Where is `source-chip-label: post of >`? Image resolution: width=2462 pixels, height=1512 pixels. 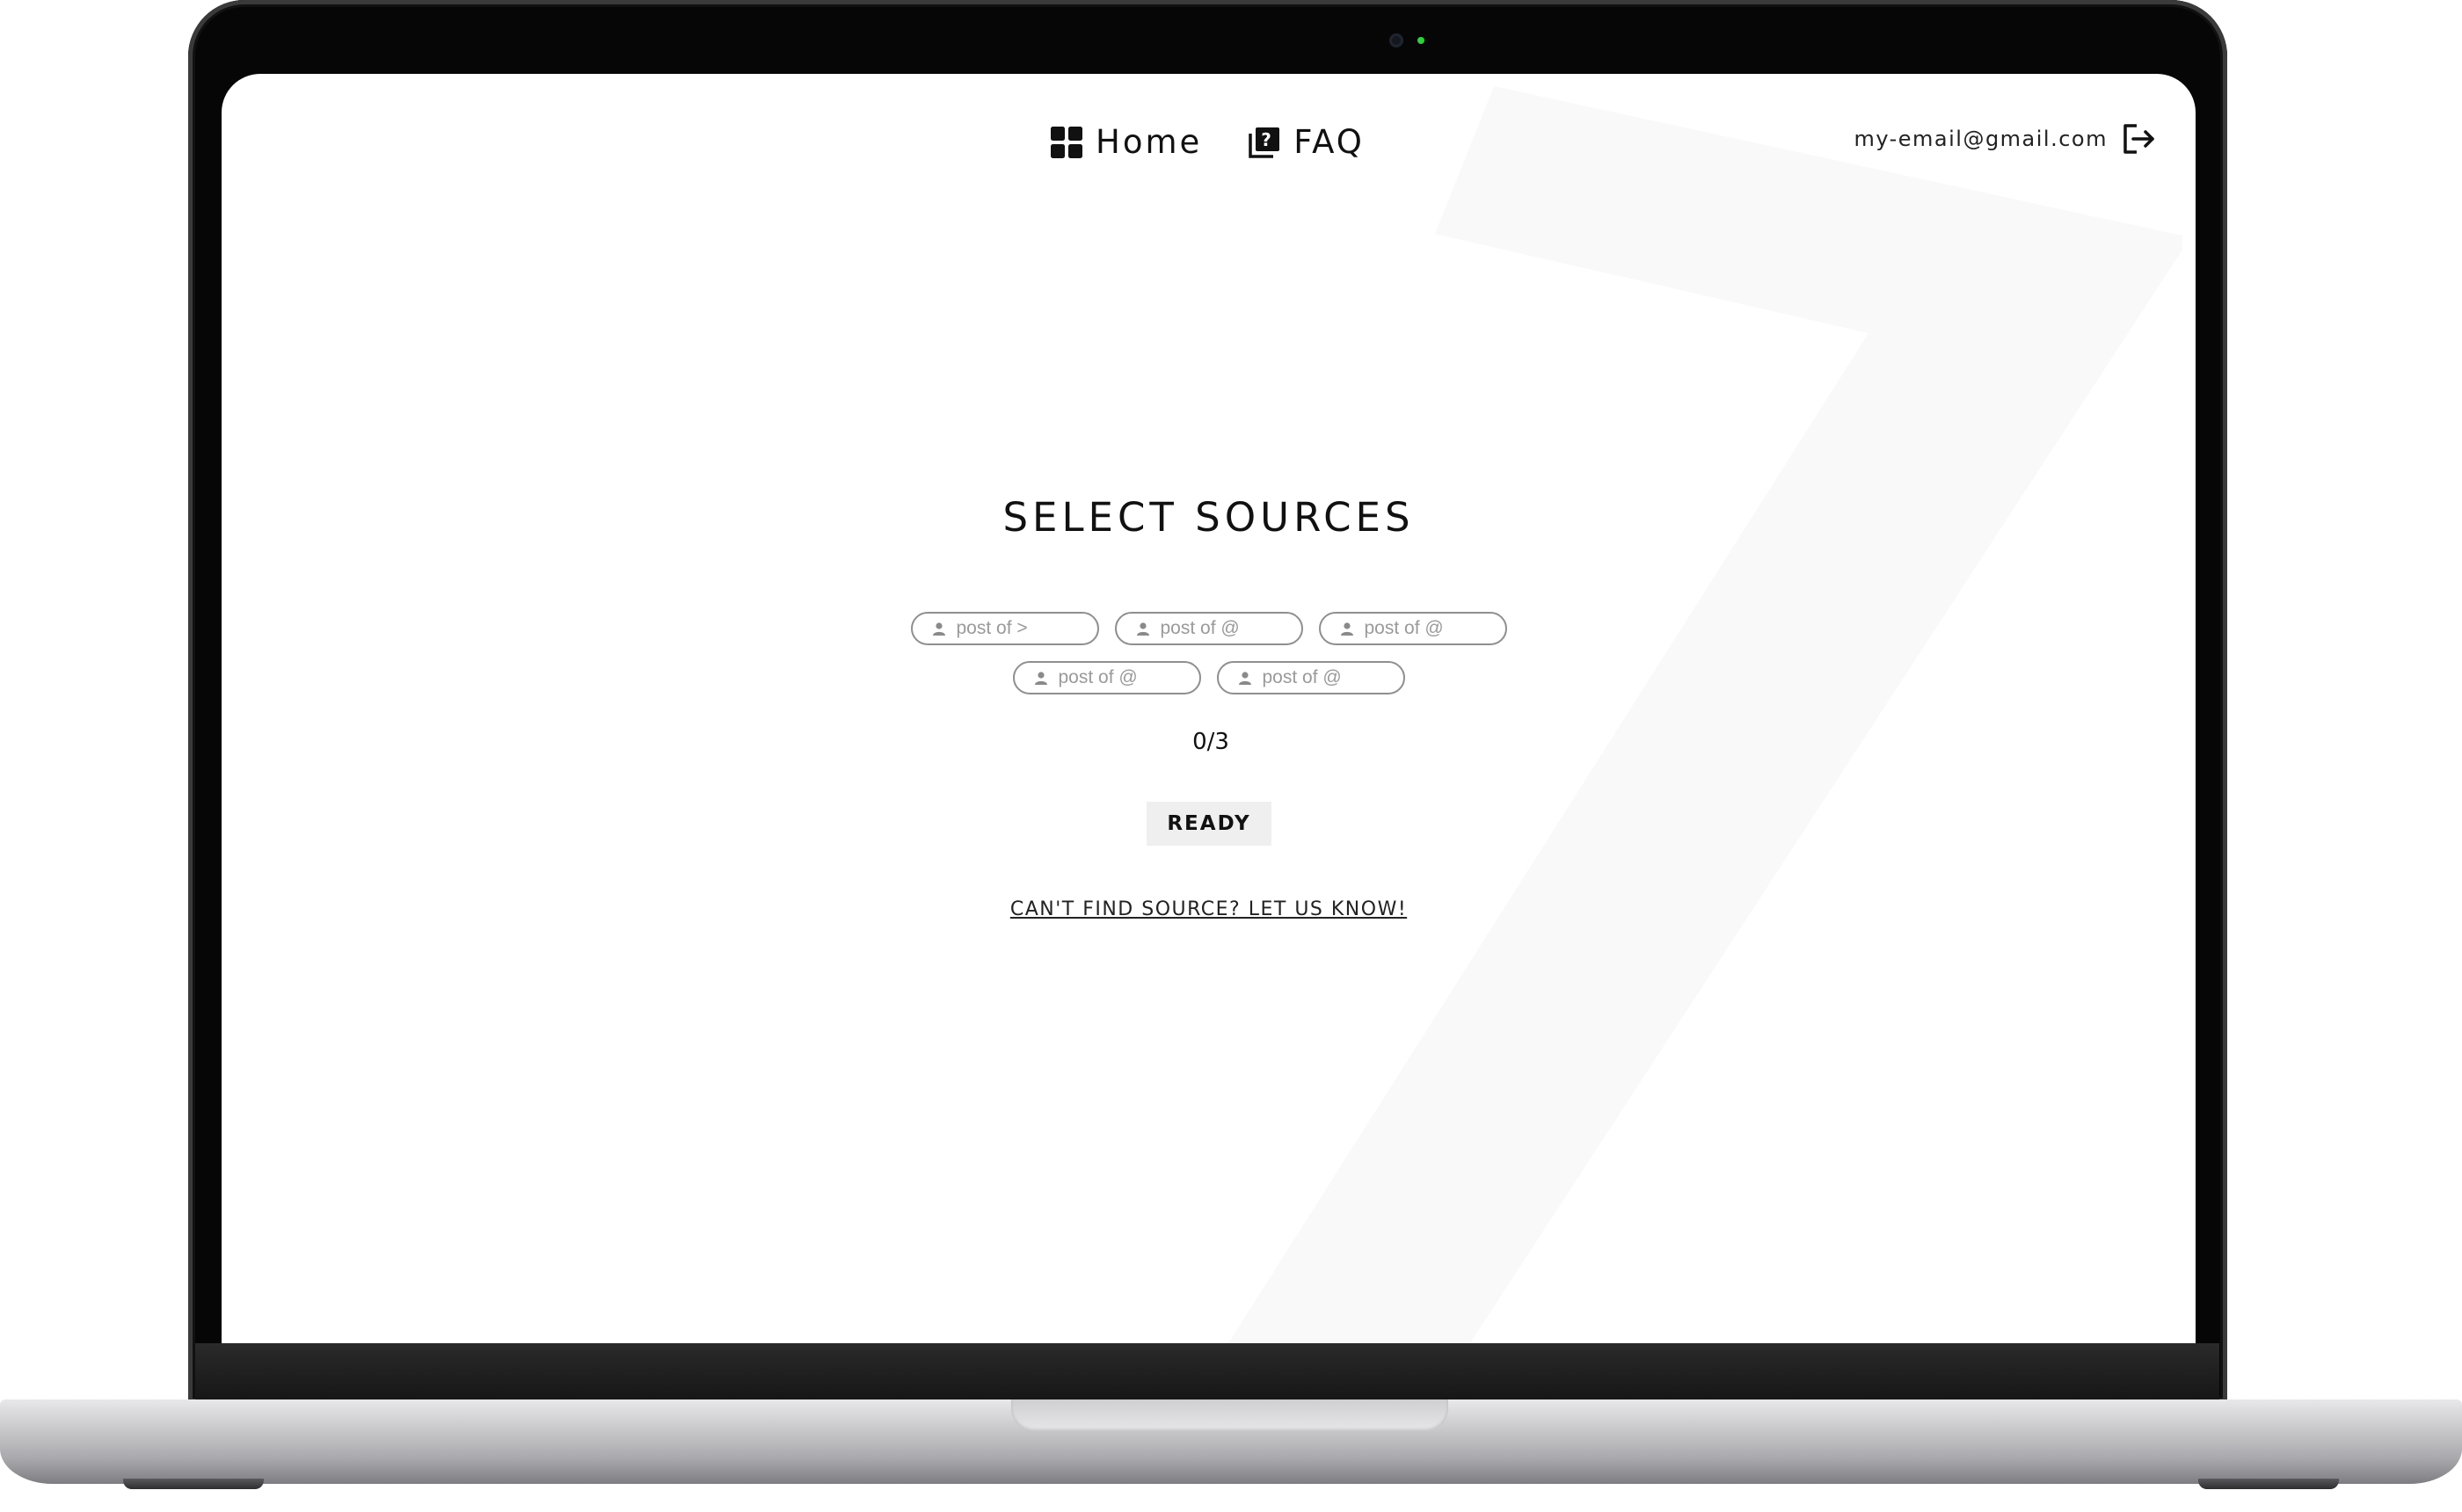 source-chip-label: post of > is located at coordinates (992, 628).